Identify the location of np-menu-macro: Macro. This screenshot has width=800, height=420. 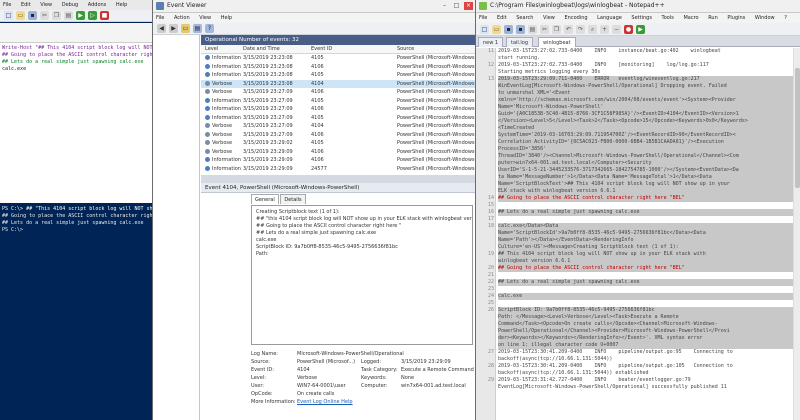
(690, 18).